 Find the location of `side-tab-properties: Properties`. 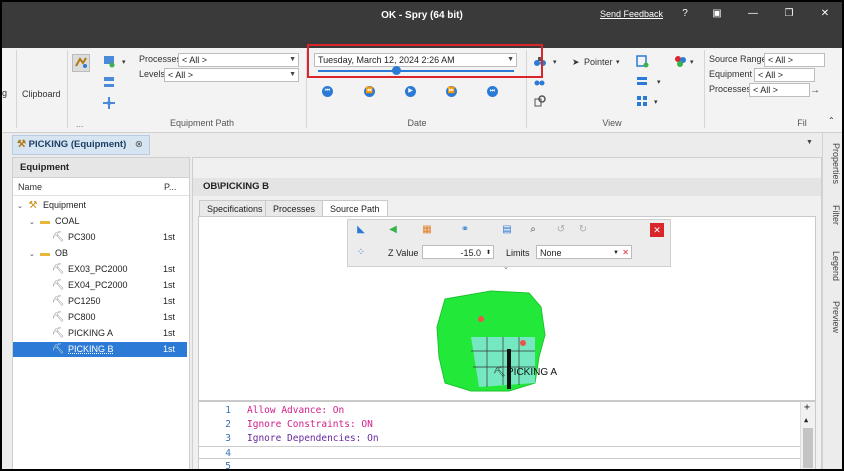

side-tab-properties: Properties is located at coordinates (833, 163).